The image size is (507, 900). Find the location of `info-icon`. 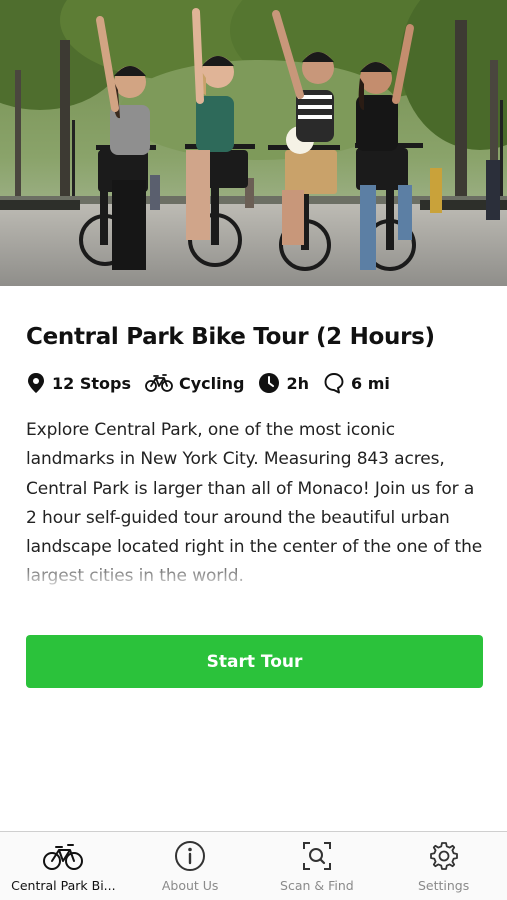

info-icon is located at coordinates (190, 856).